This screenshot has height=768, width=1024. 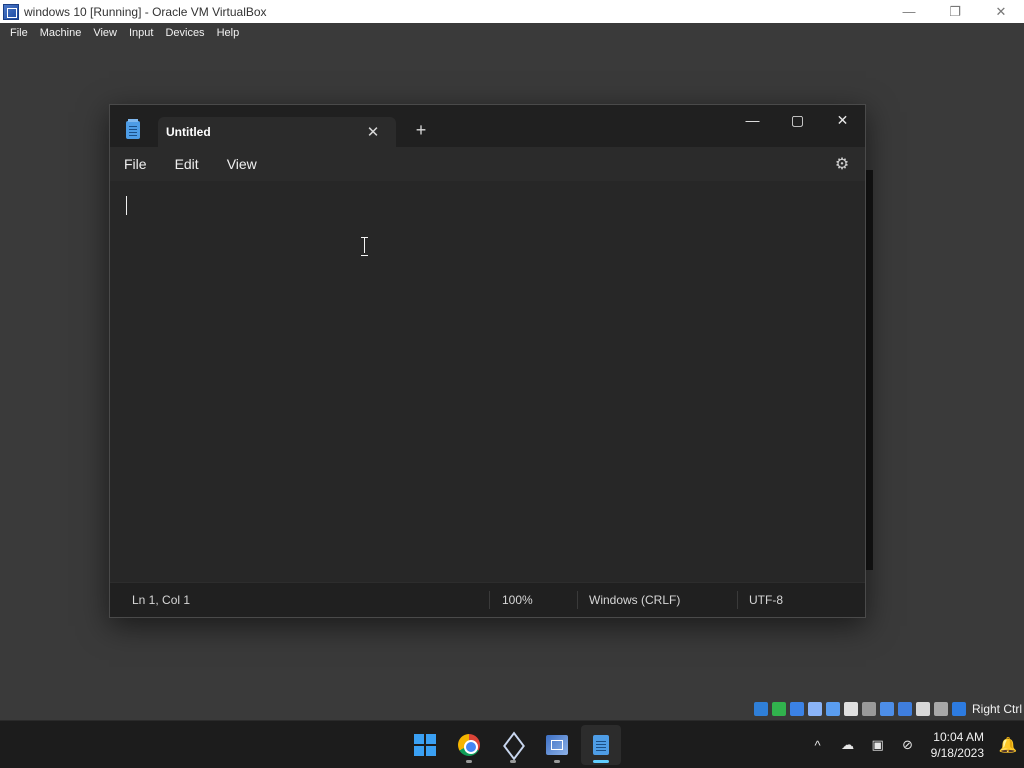 I want to click on virtualbox-minimize-button: —, so click(x=909, y=11).